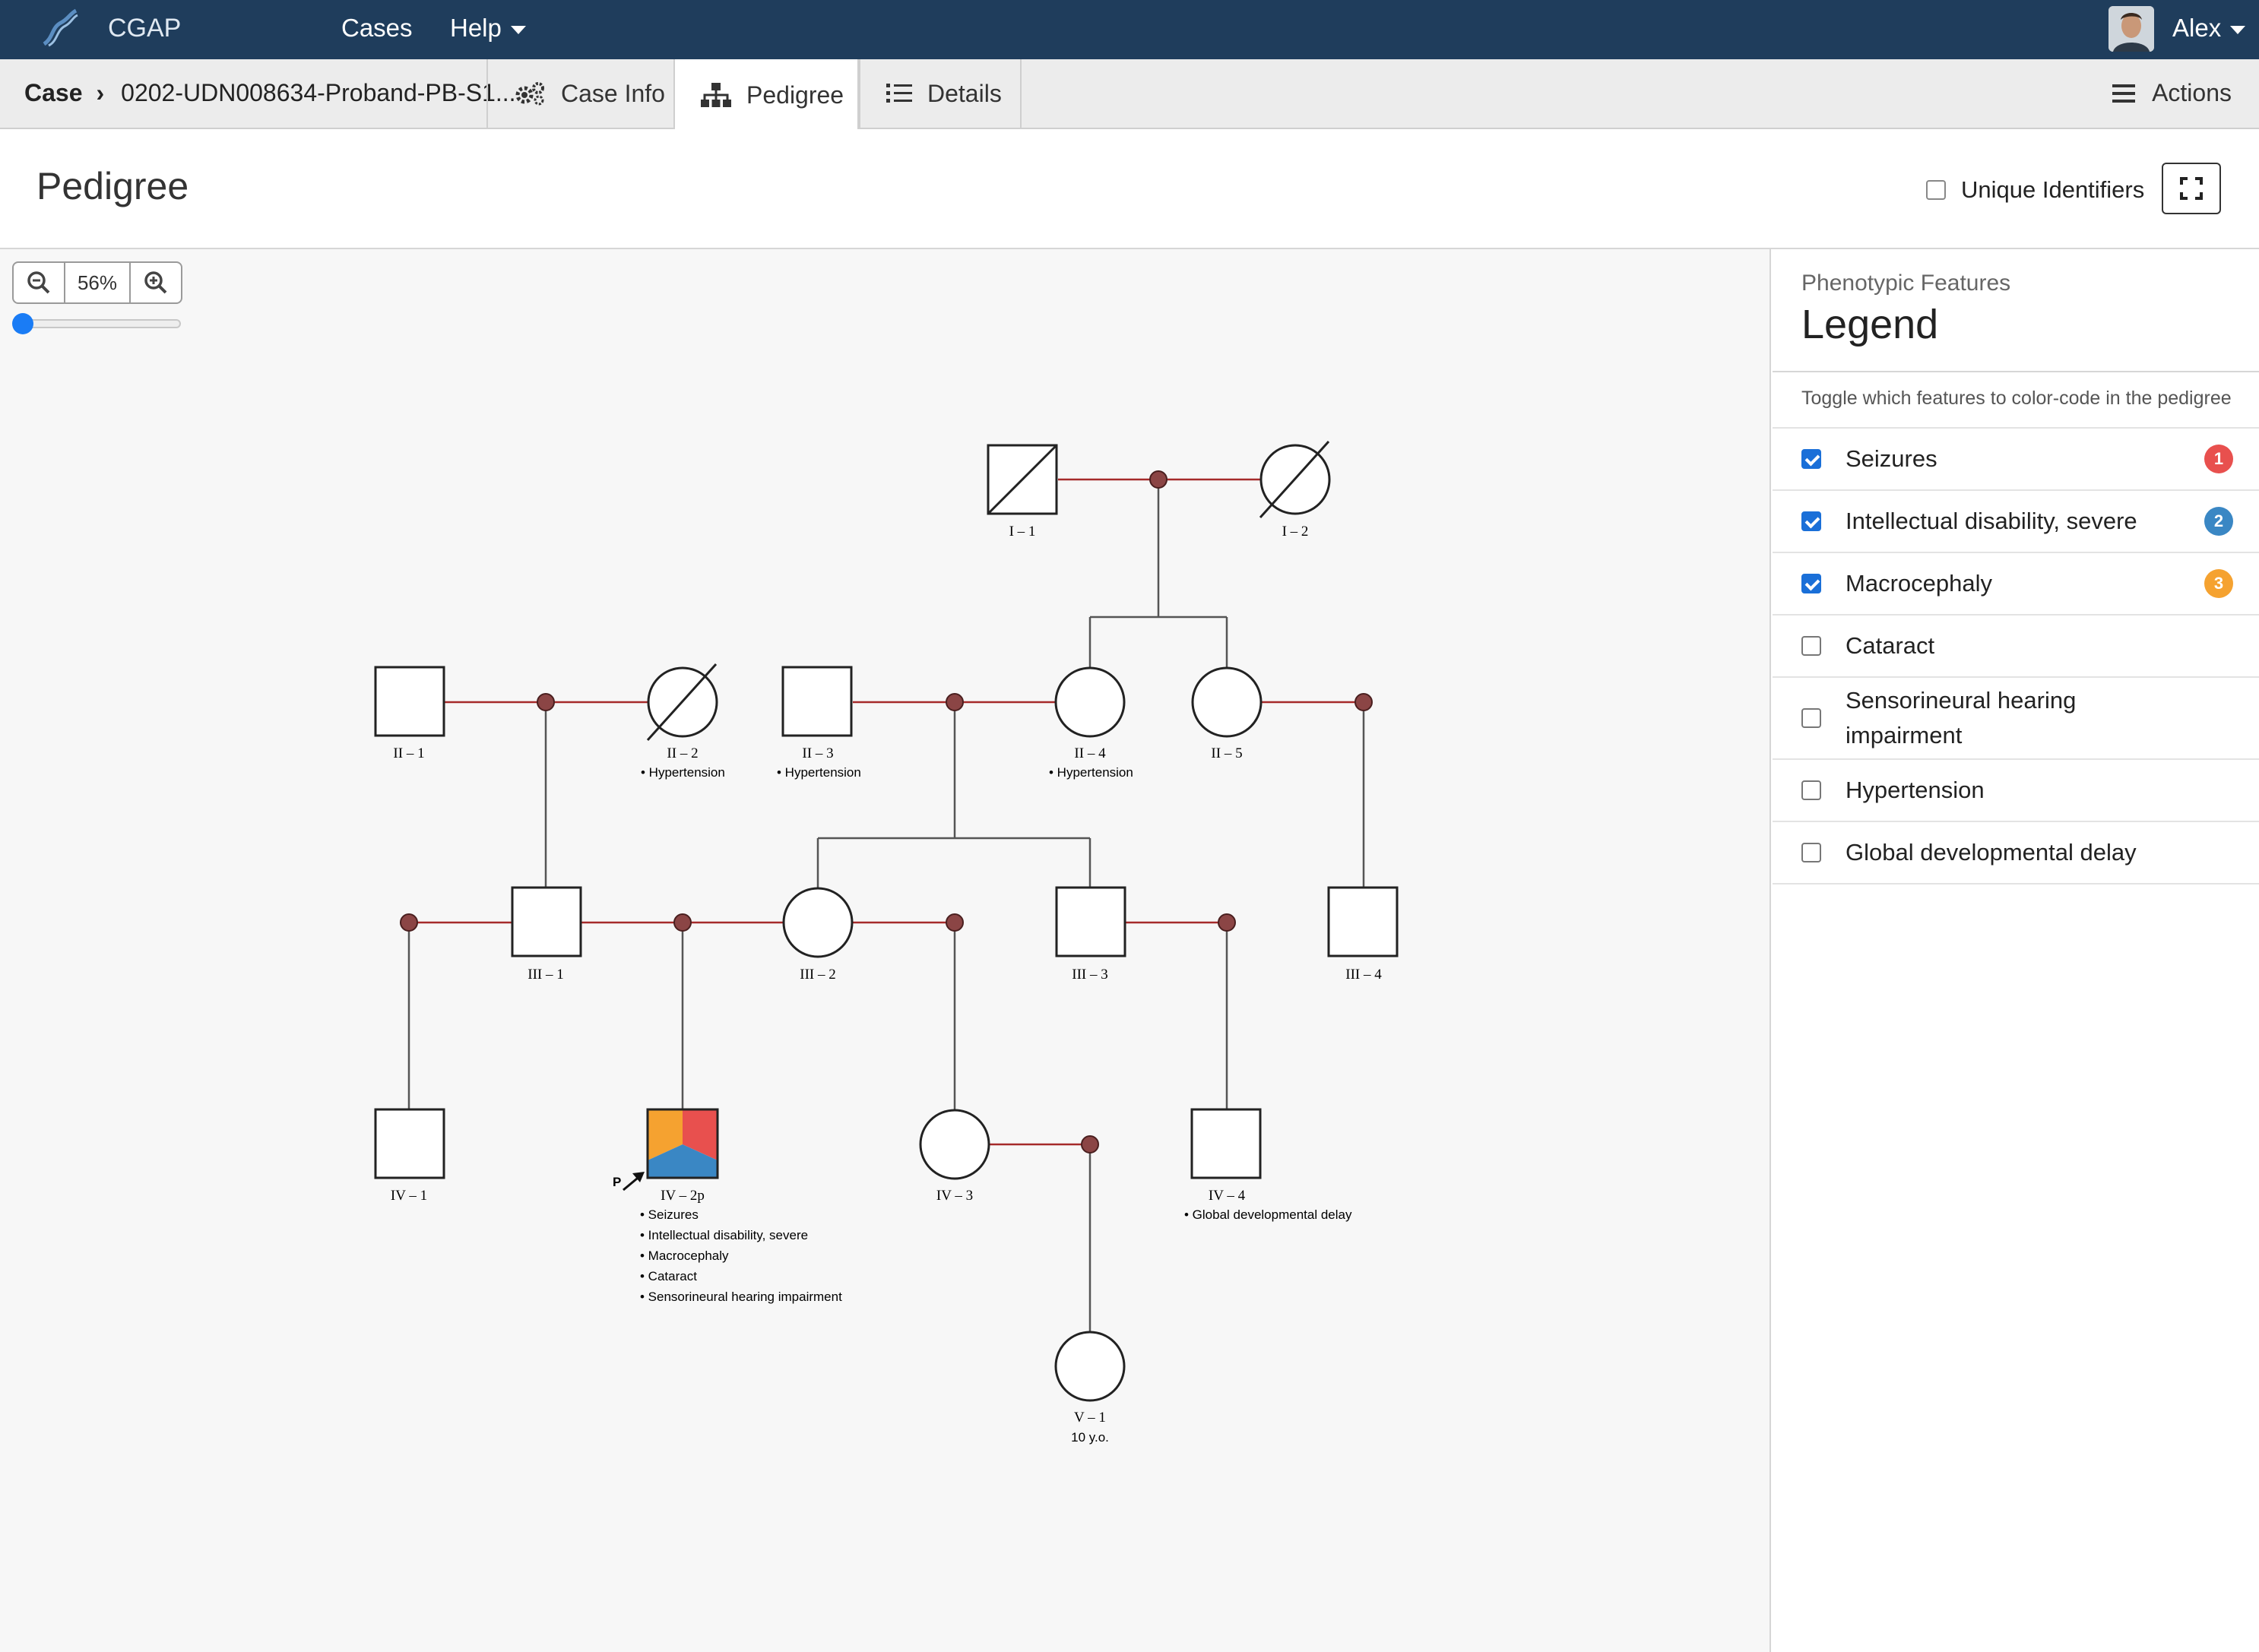  I want to click on feature-cataract: Cataract, so click(2016, 647).